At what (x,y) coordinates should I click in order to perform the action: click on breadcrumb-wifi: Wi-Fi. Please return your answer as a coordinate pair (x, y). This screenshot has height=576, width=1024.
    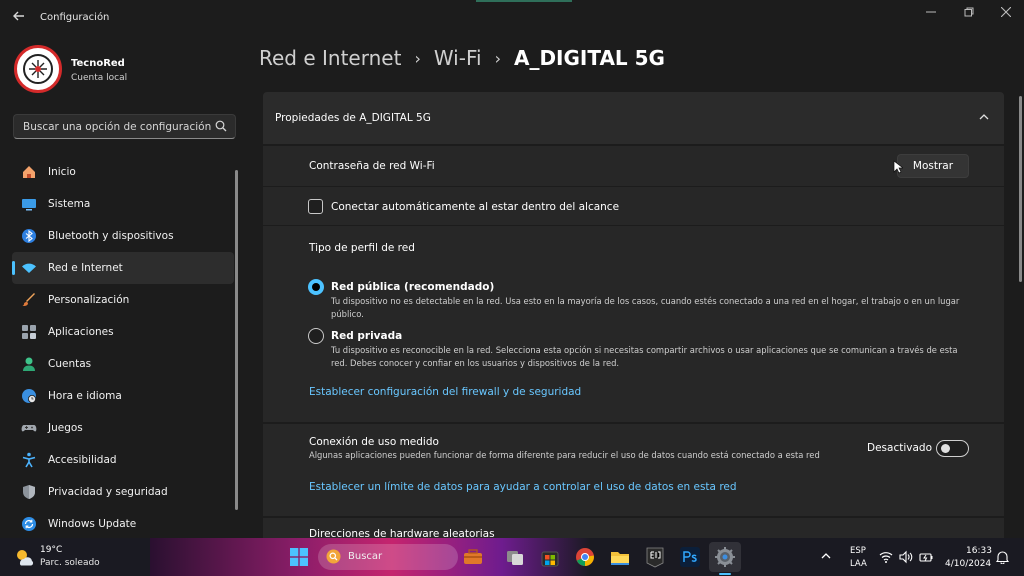
    Looking at the image, I should click on (458, 58).